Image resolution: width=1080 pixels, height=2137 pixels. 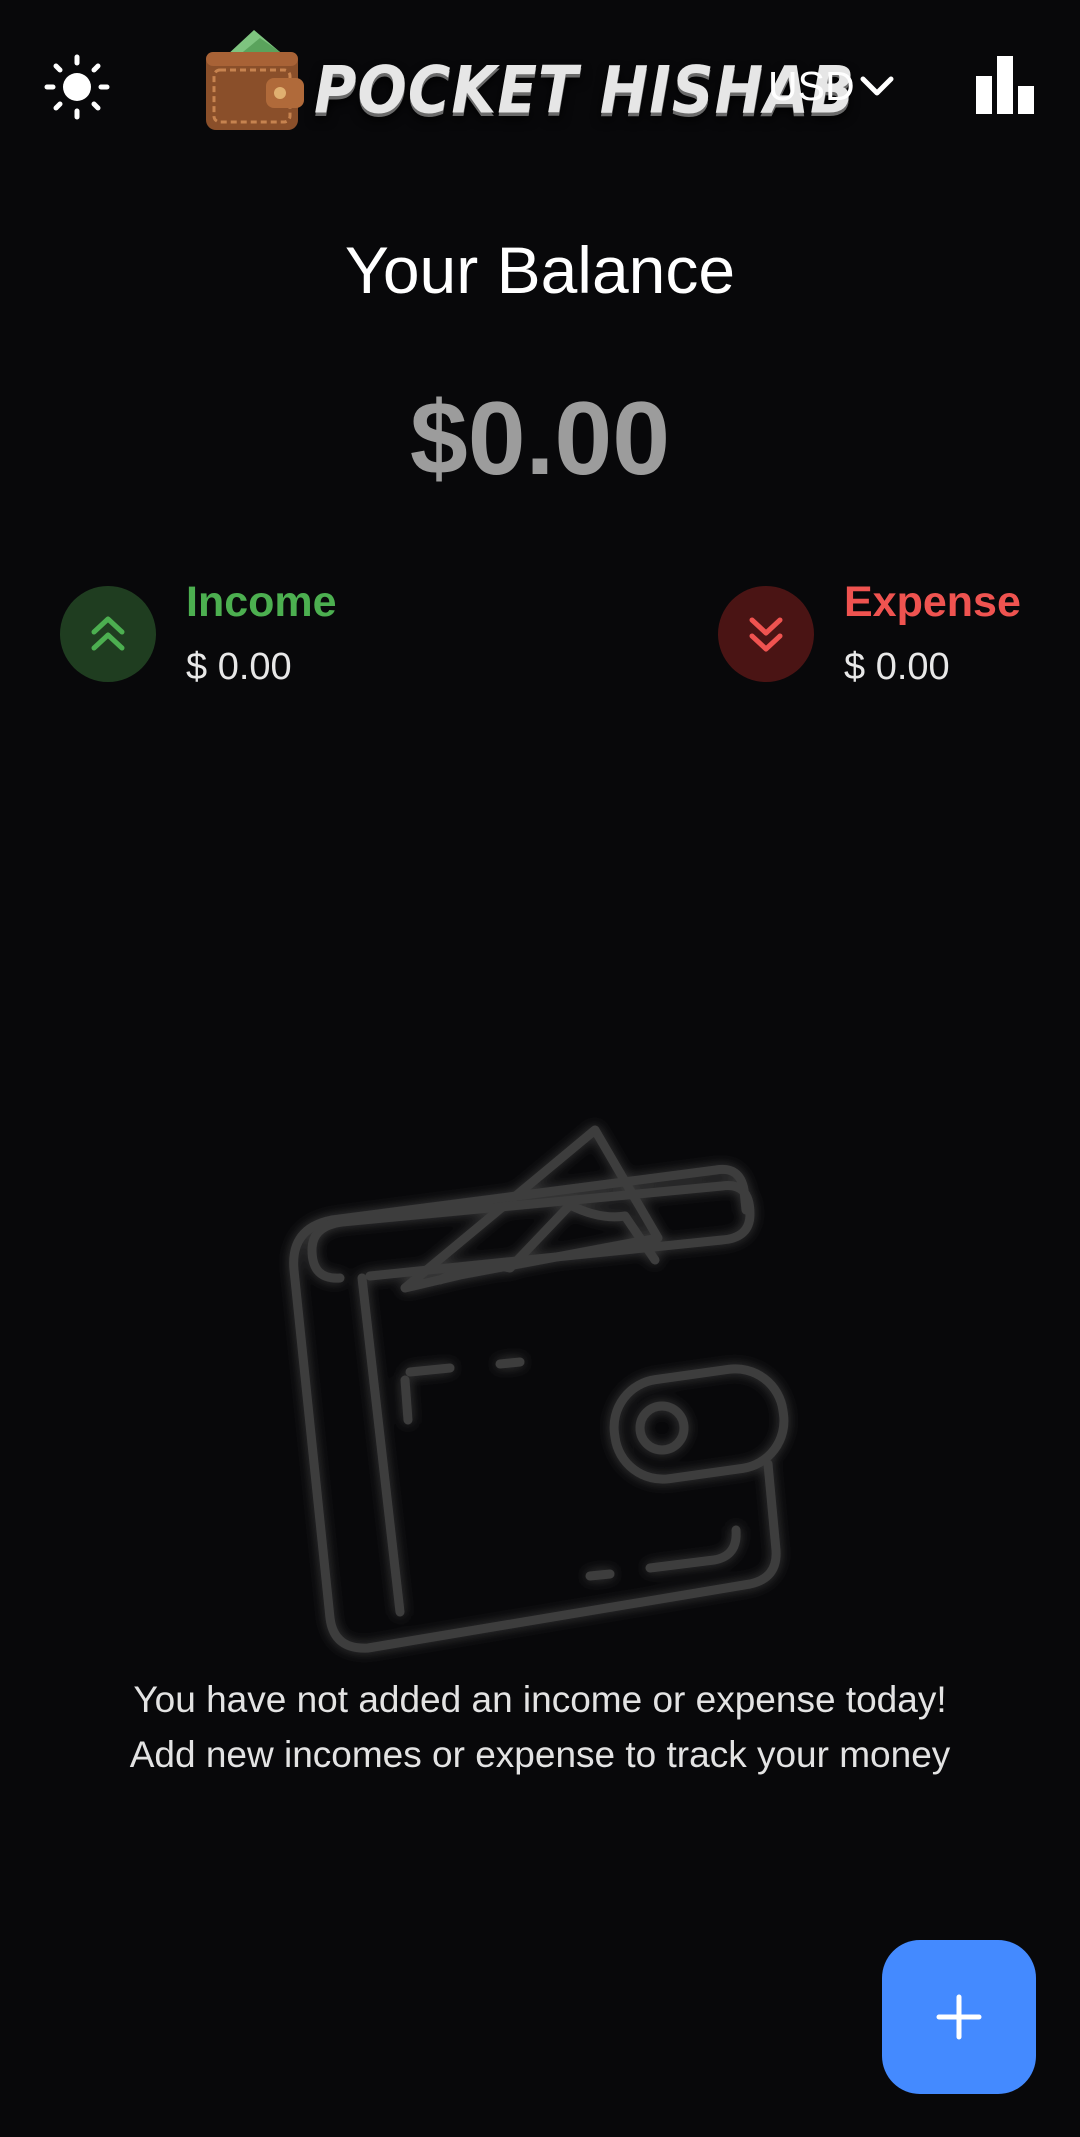 What do you see at coordinates (897, 667) in the screenshot?
I see `expense-value: $ 0.00` at bounding box center [897, 667].